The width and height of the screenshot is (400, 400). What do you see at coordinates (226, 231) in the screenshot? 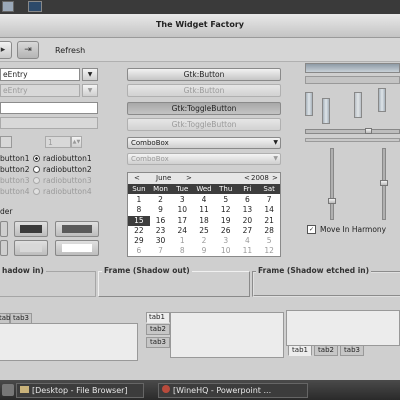
I see `calendar-day: 26` at bounding box center [226, 231].